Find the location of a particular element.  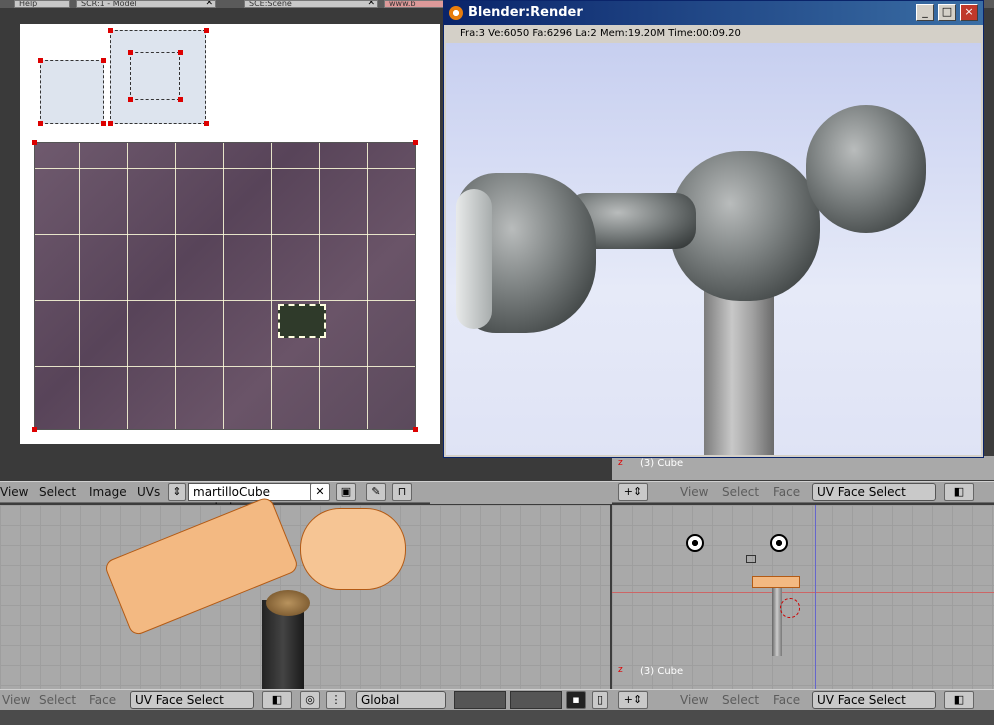

tab-help: Help is located at coordinates (42, 4).